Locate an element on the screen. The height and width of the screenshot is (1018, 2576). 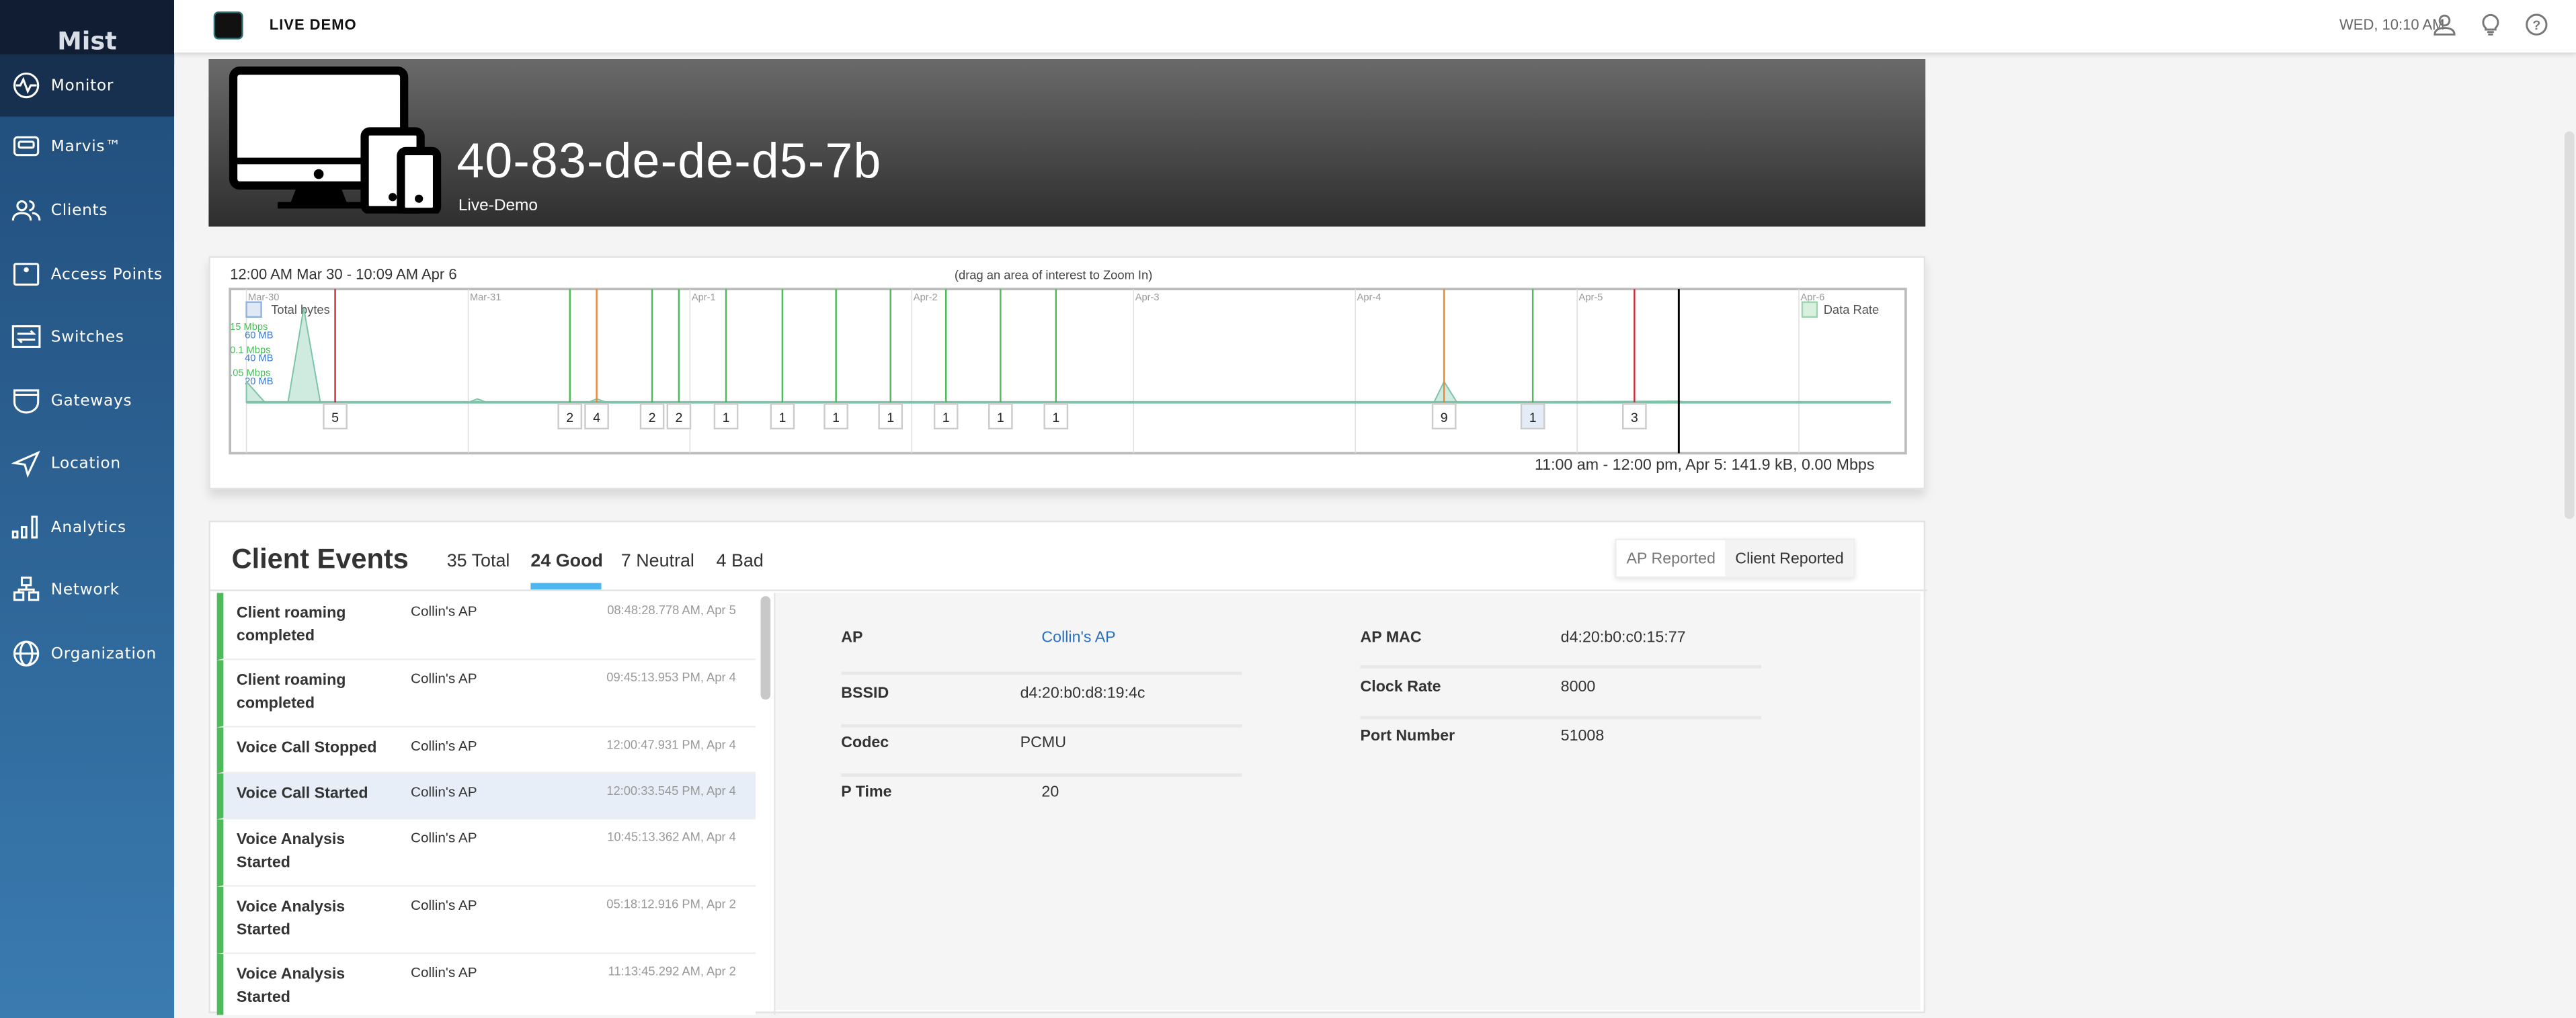
sidebar-item-label: Analytics is located at coordinates (88, 527).